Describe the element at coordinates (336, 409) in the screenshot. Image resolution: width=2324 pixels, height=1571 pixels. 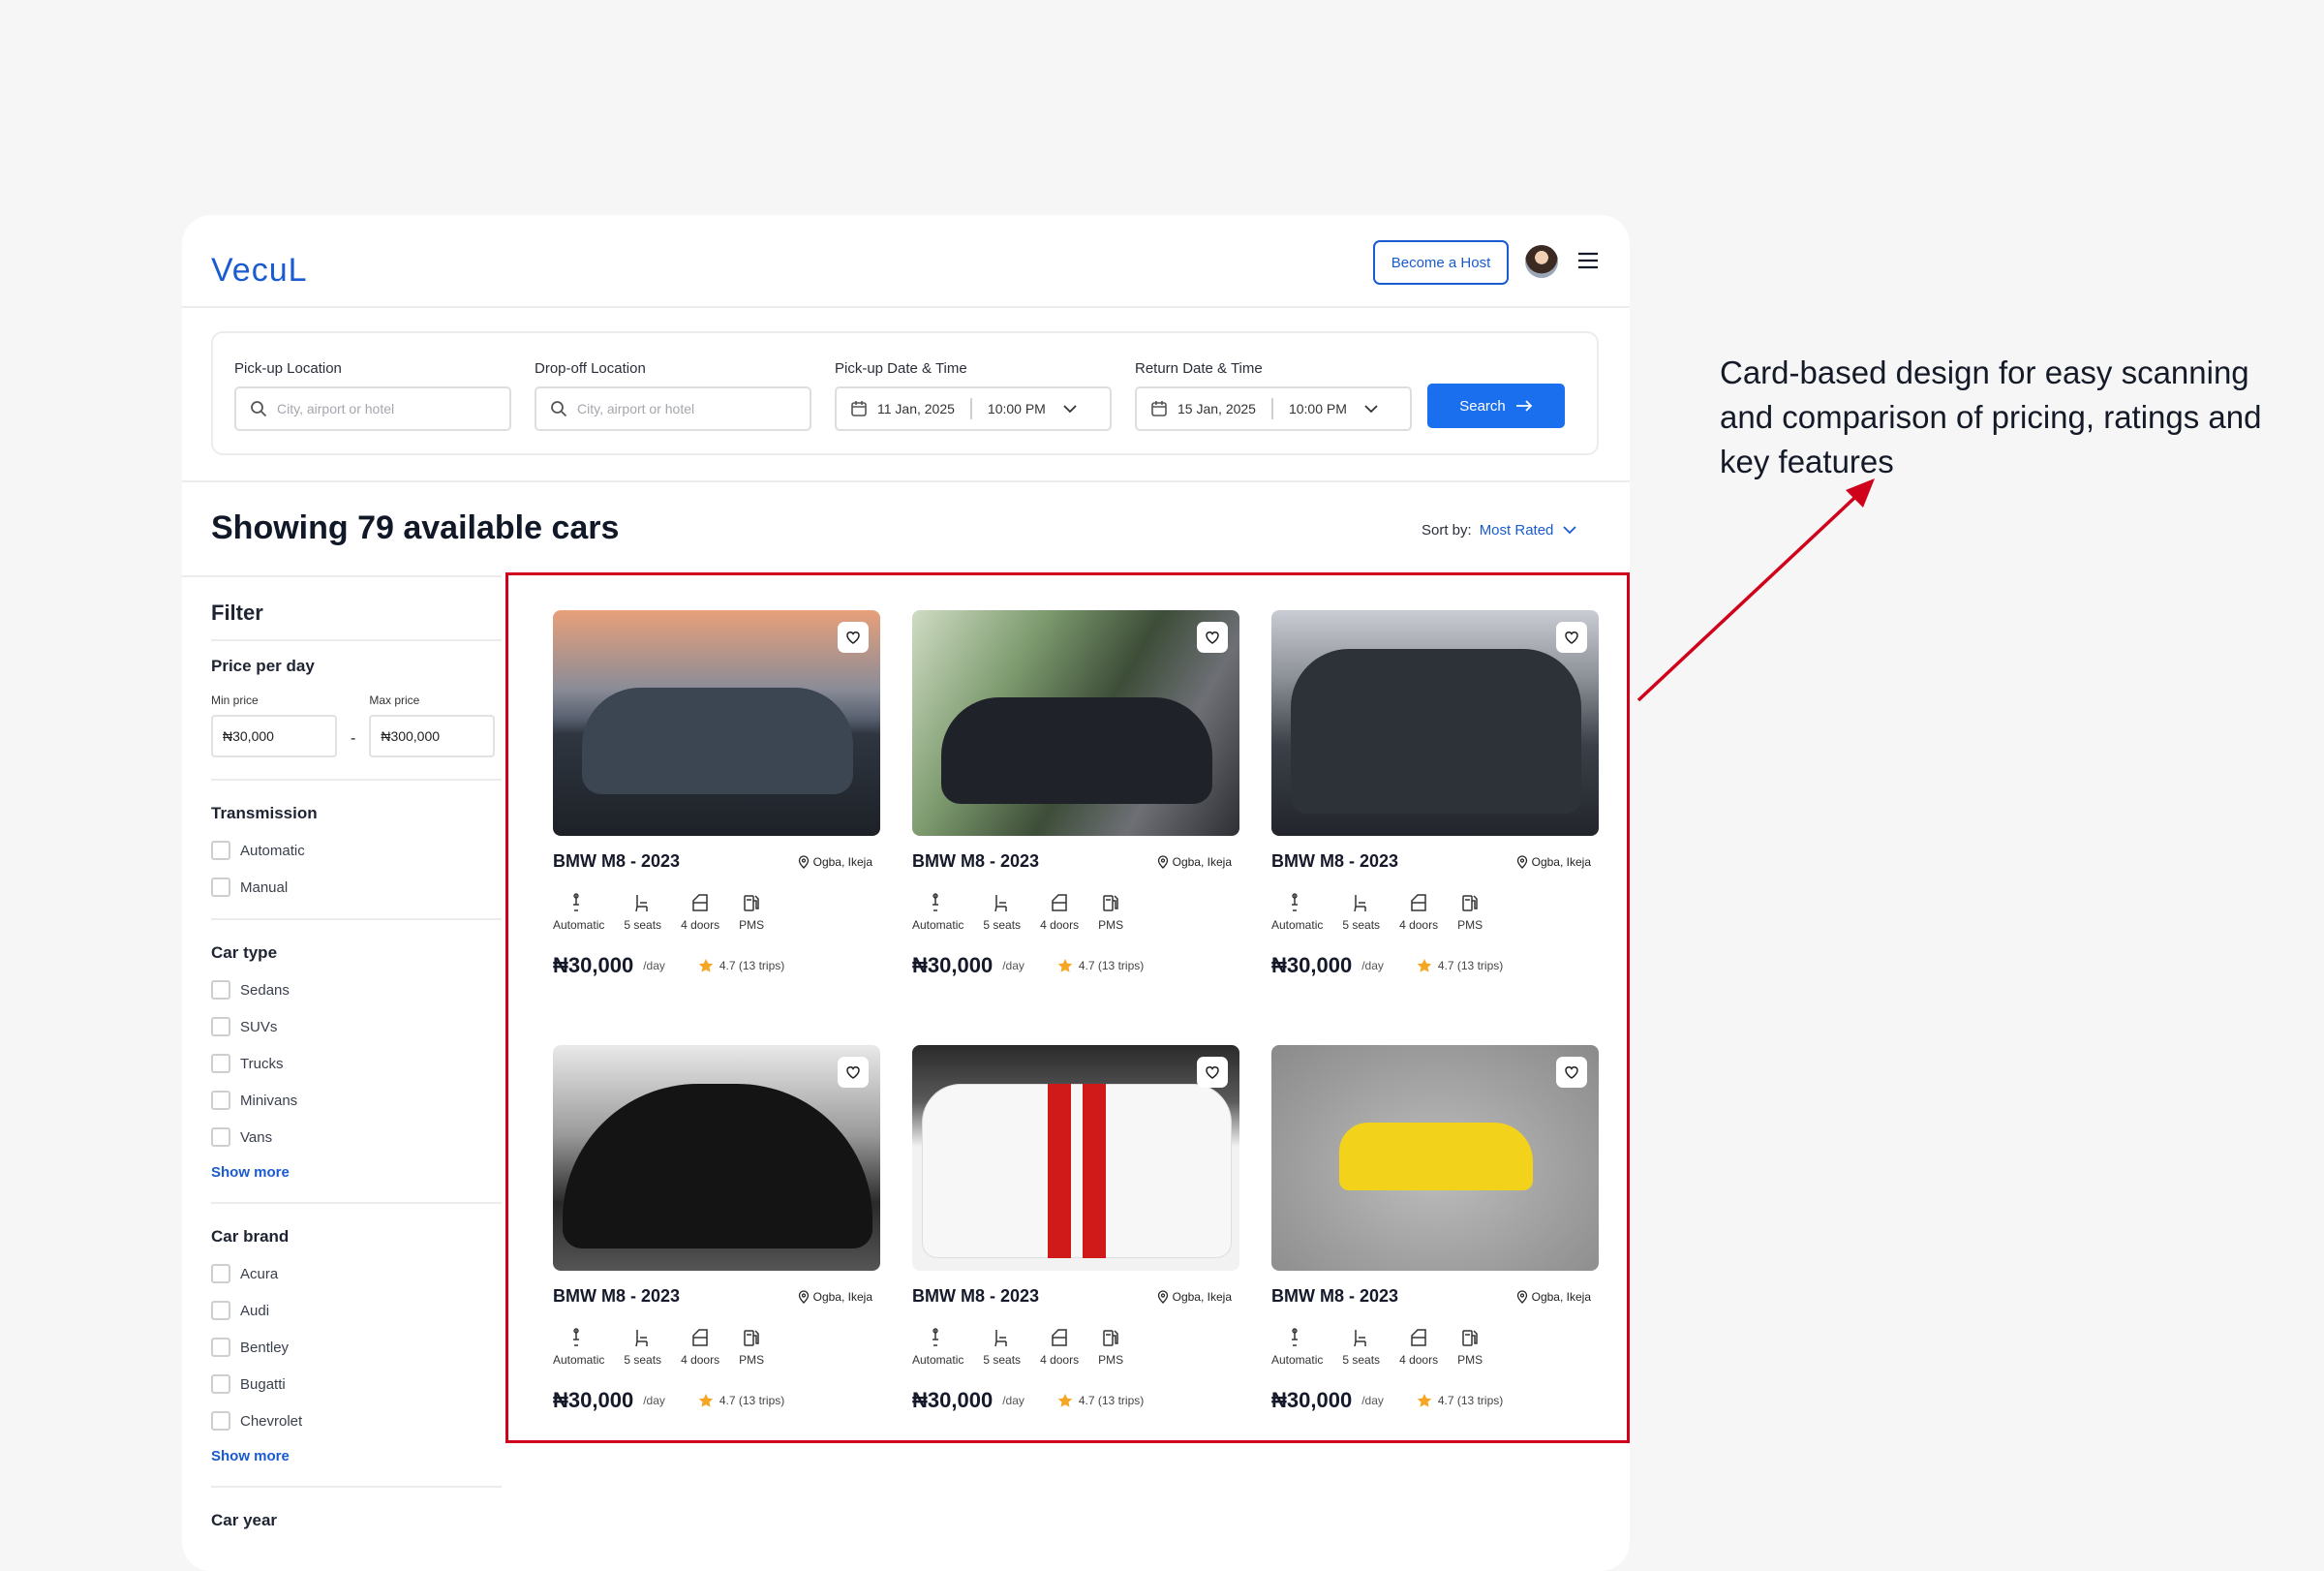
I see `pickup-location-placeholder: City, airport or hotel` at that location.